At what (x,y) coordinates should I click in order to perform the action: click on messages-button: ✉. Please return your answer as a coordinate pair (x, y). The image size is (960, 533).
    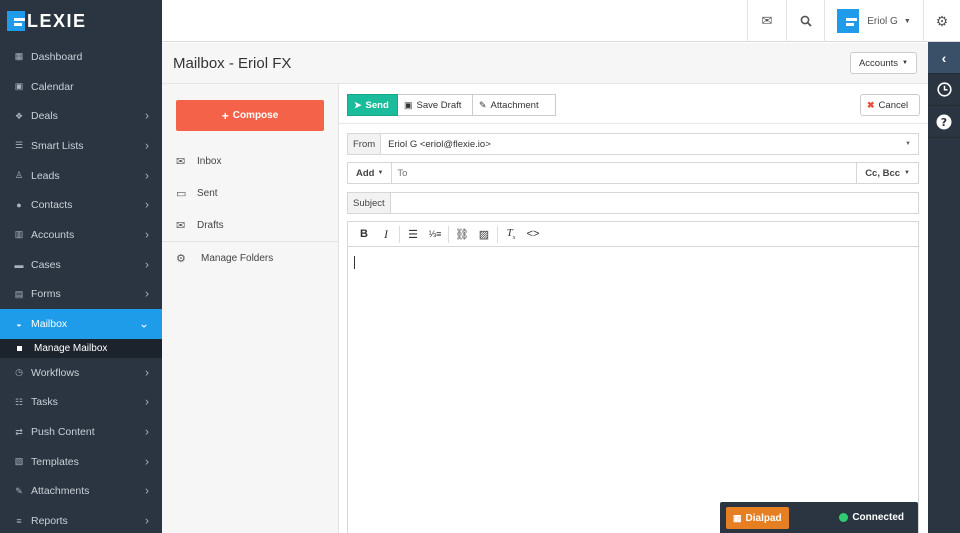
    Looking at the image, I should click on (766, 21).